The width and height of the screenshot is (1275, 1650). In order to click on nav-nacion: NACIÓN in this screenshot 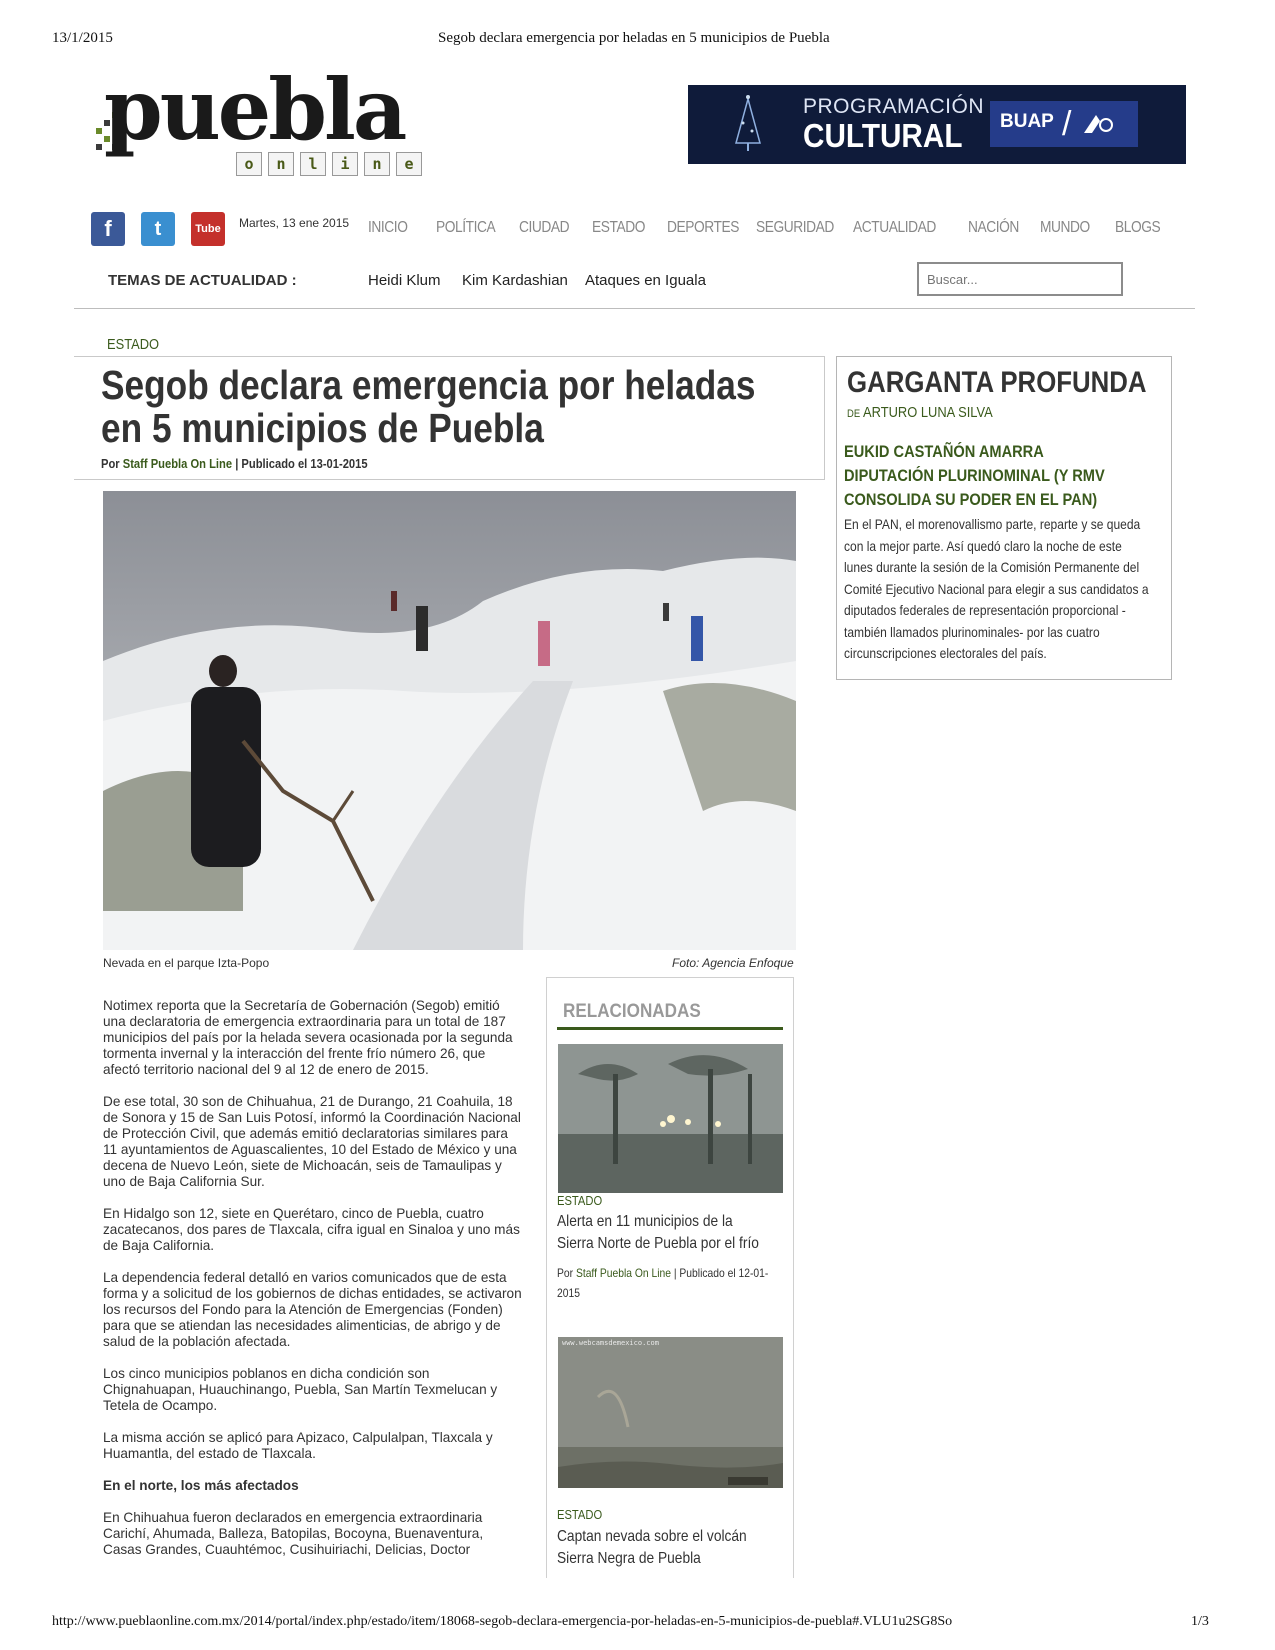, I will do `click(993, 228)`.